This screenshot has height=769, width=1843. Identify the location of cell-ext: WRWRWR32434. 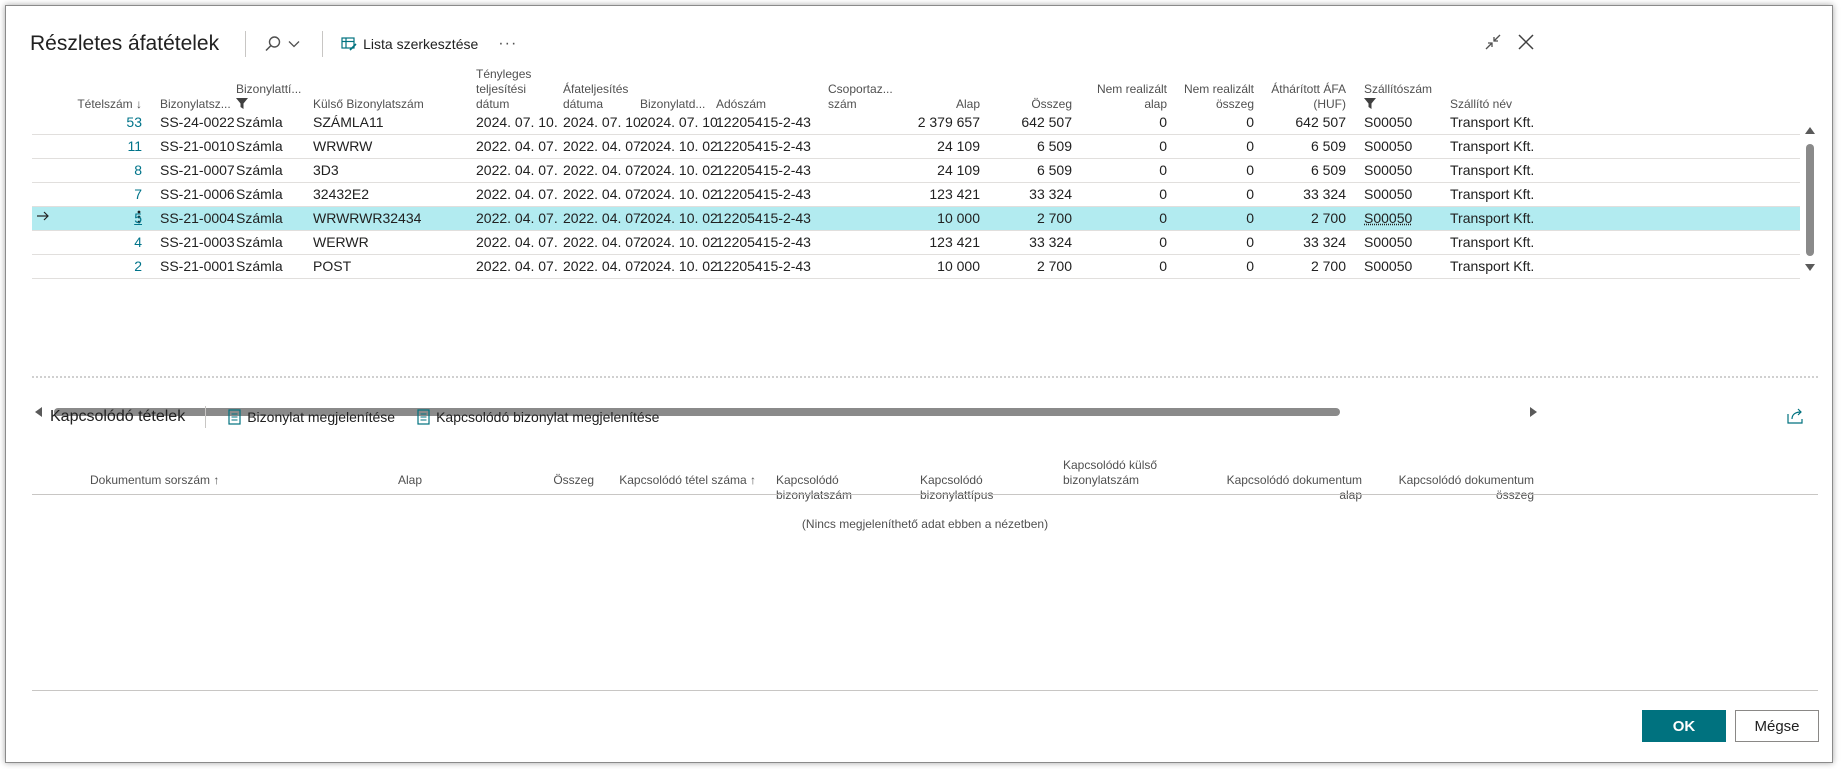
(367, 218).